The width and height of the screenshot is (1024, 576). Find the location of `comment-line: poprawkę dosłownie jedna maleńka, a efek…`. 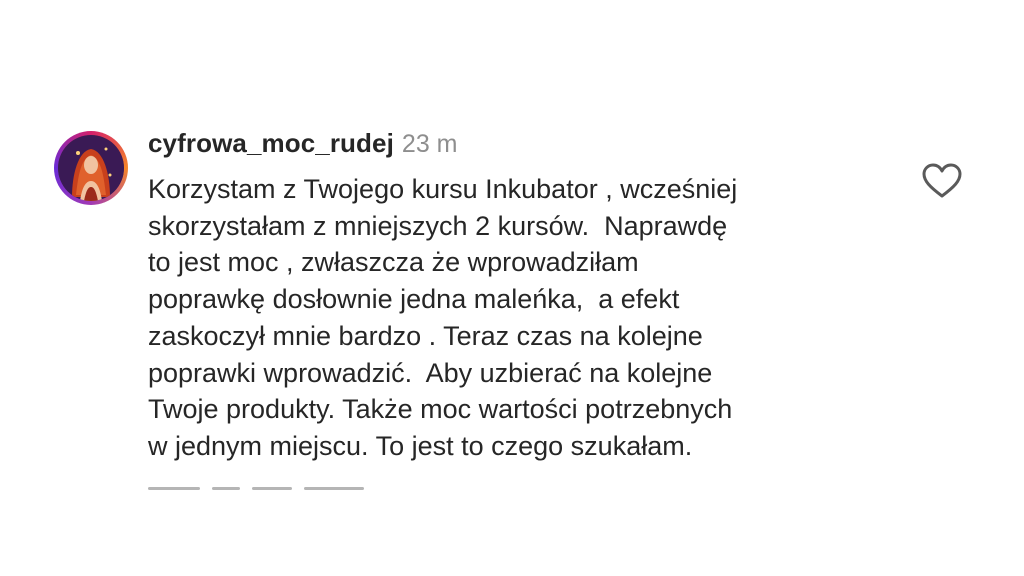

comment-line: poprawkę dosłownie jedna maleńka, a efek… is located at coordinates (414, 299).